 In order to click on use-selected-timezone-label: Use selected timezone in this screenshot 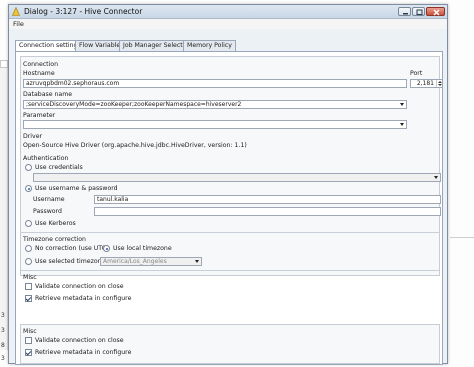, I will do `click(70, 261)`.